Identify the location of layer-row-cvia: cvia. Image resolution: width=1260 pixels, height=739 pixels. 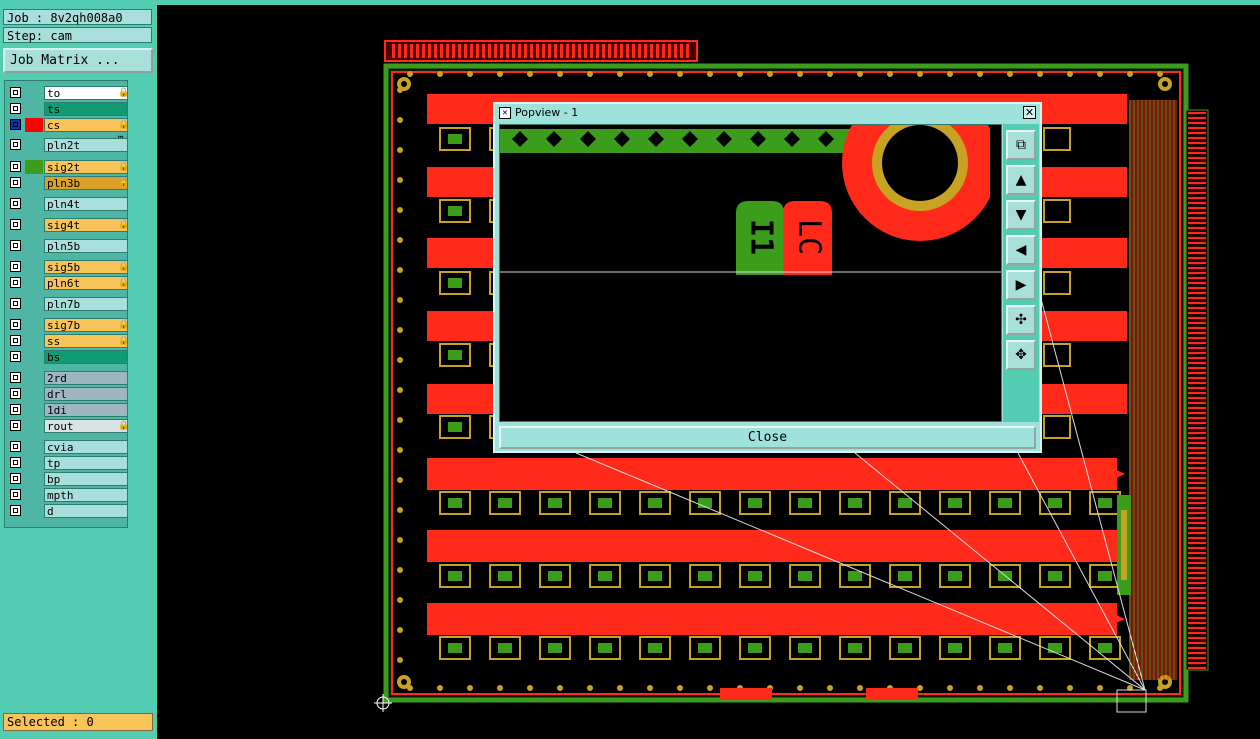
(68, 447).